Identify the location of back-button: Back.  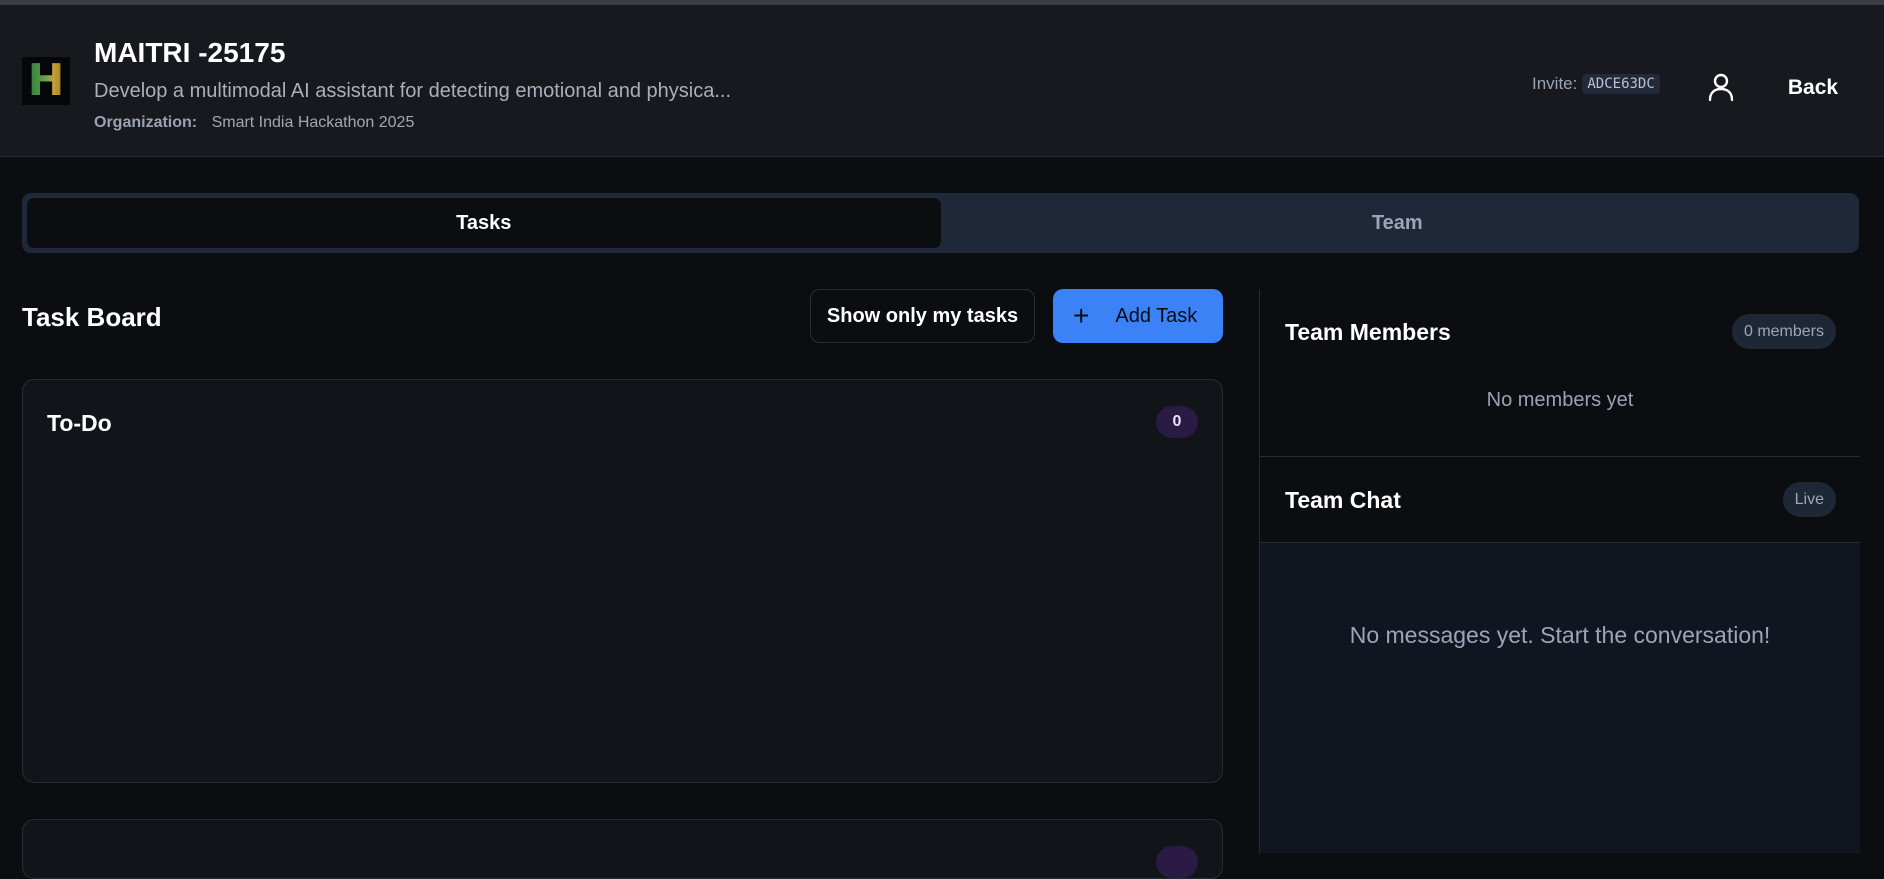
(1813, 88).